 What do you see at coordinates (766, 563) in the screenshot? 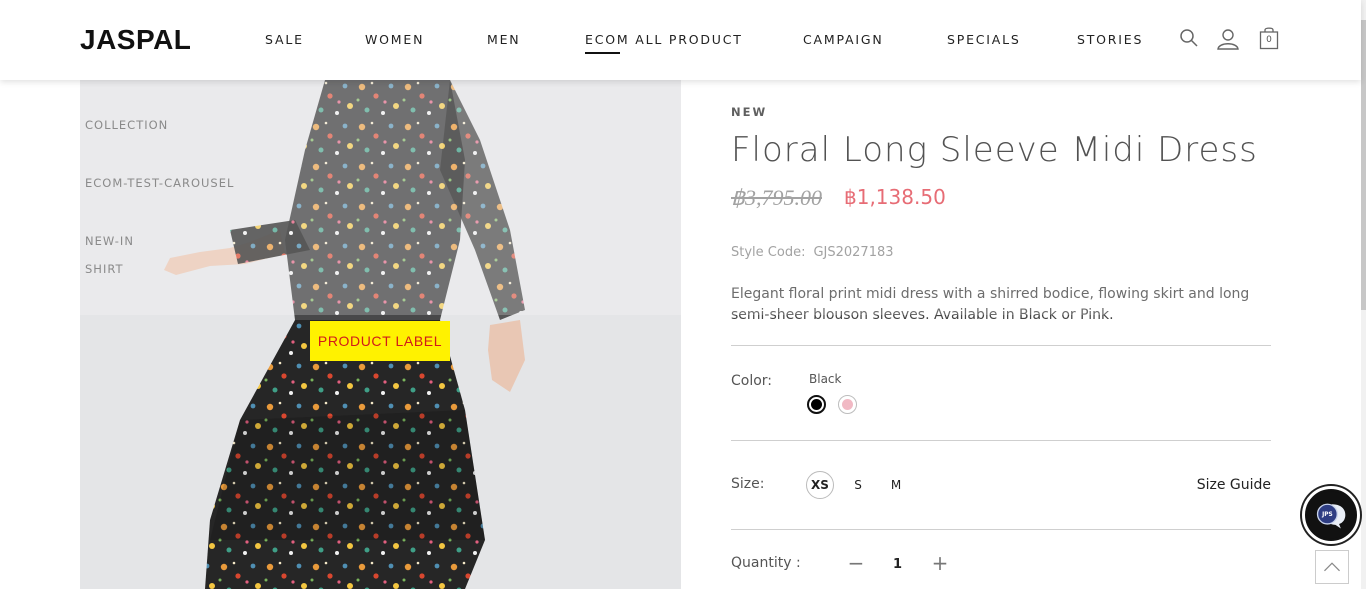
I see `quantity-label: Quantity :` at bounding box center [766, 563].